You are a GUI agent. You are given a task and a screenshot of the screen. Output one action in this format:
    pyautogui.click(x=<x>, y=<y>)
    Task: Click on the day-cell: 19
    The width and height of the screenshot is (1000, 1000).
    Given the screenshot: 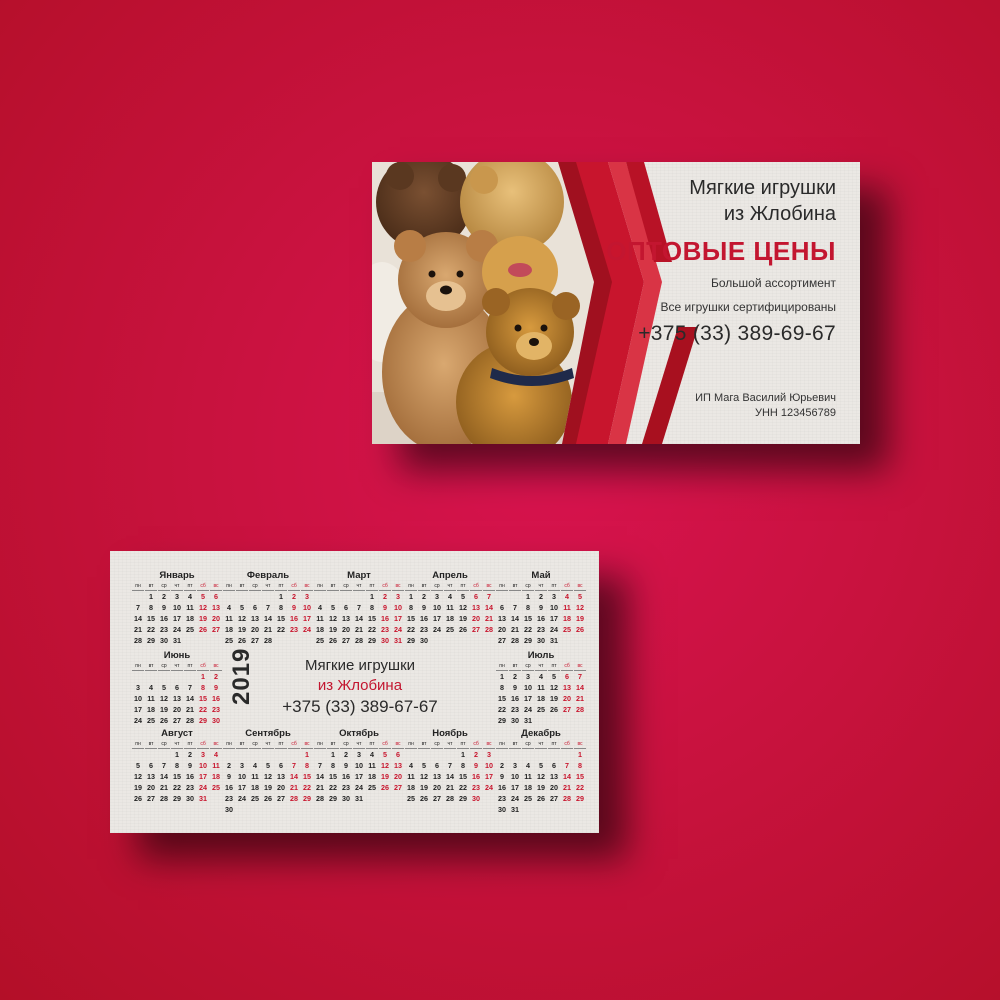 What is the action you would take?
    pyautogui.click(x=580, y=618)
    